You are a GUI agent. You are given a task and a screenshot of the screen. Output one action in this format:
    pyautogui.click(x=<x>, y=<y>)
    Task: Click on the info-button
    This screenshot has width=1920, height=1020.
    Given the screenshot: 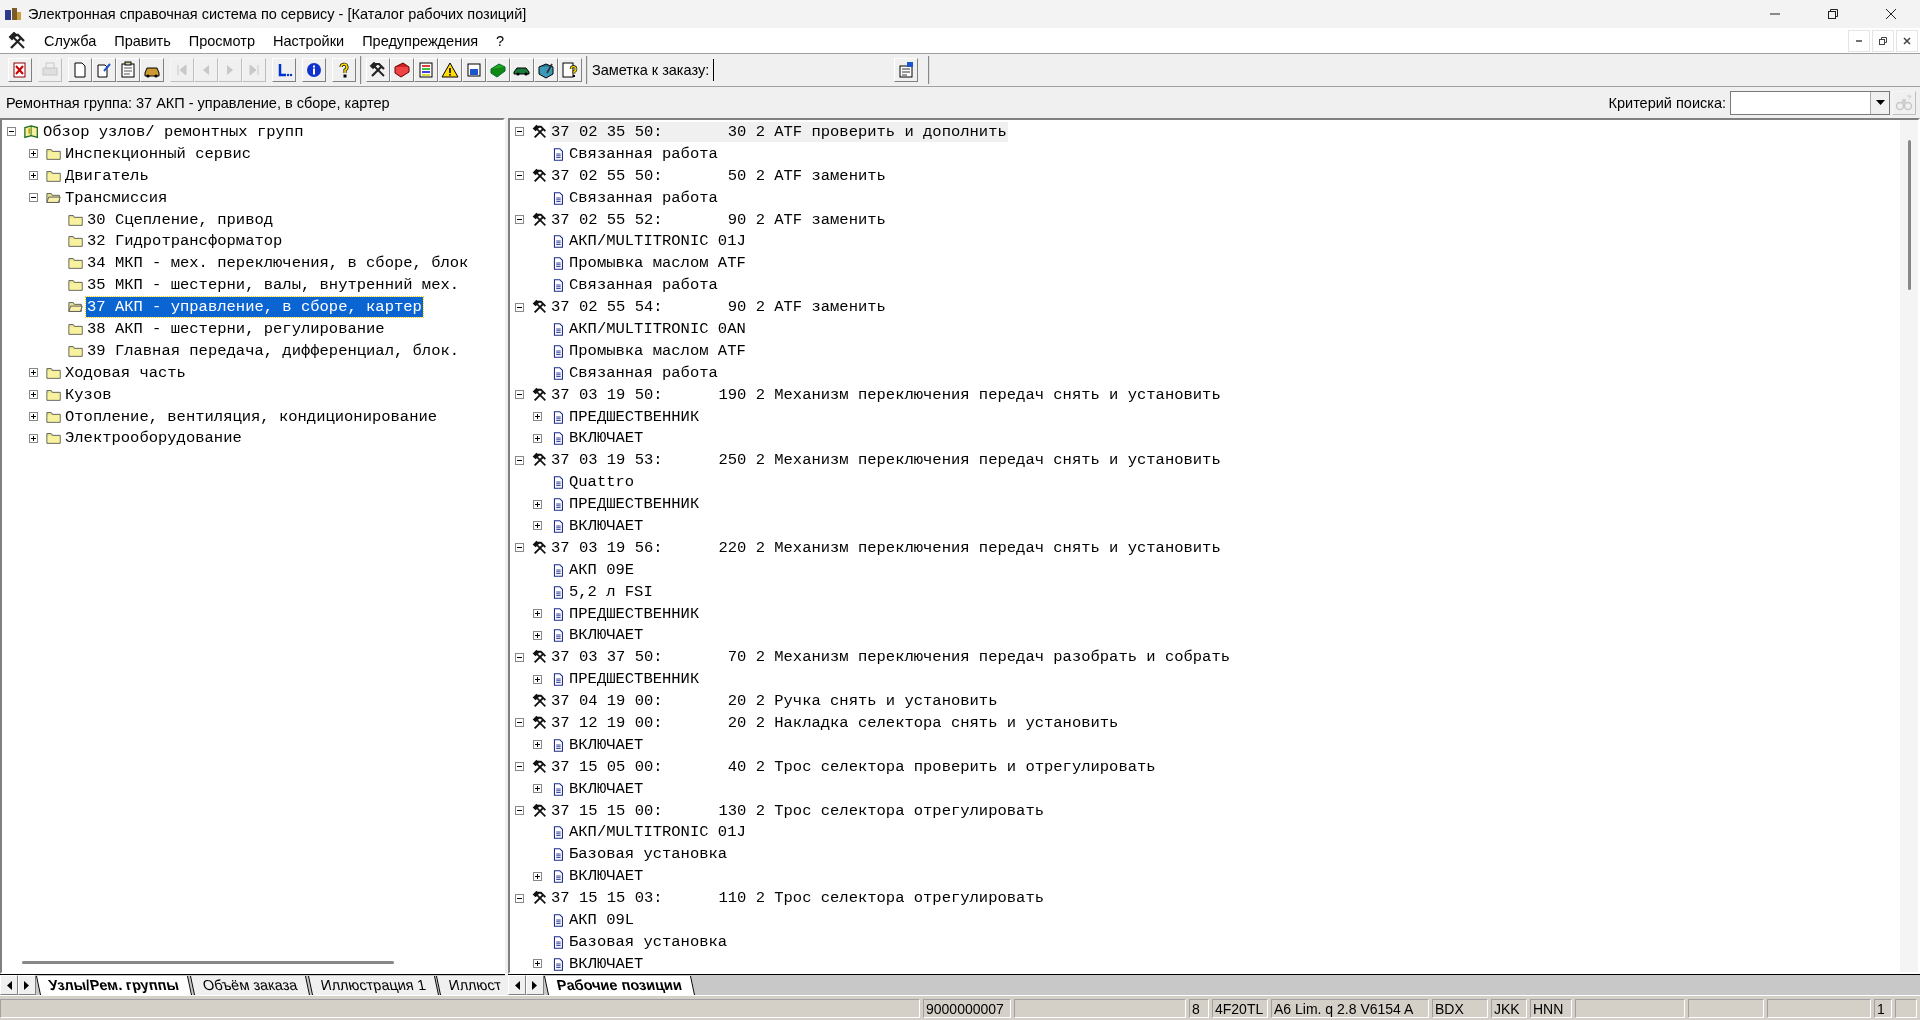 What is the action you would take?
    pyautogui.click(x=314, y=70)
    